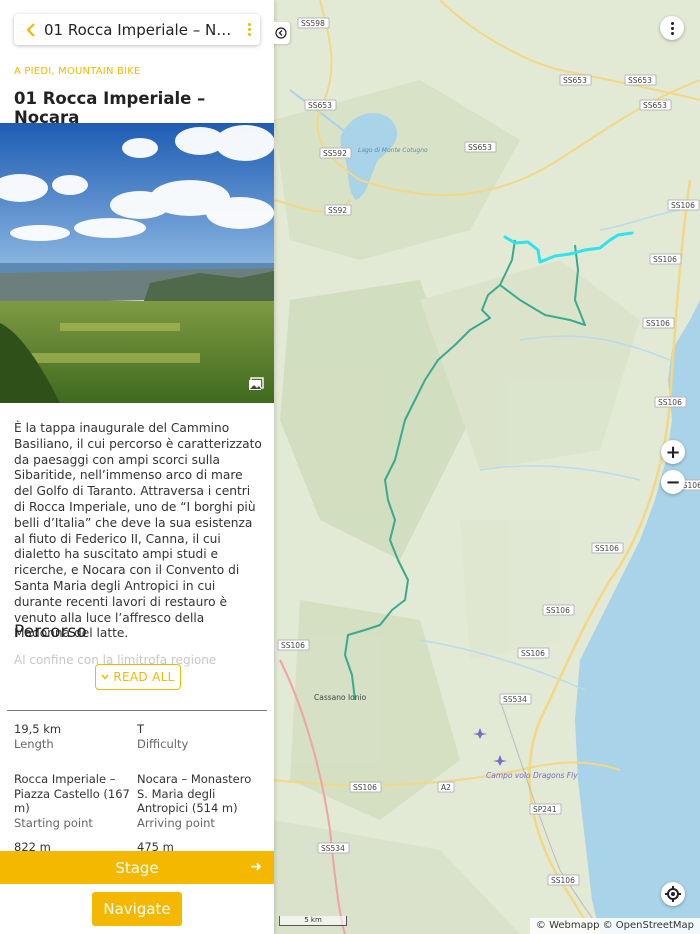 The height and width of the screenshot is (934, 700). I want to click on chevron-down-icon, so click(105, 677).